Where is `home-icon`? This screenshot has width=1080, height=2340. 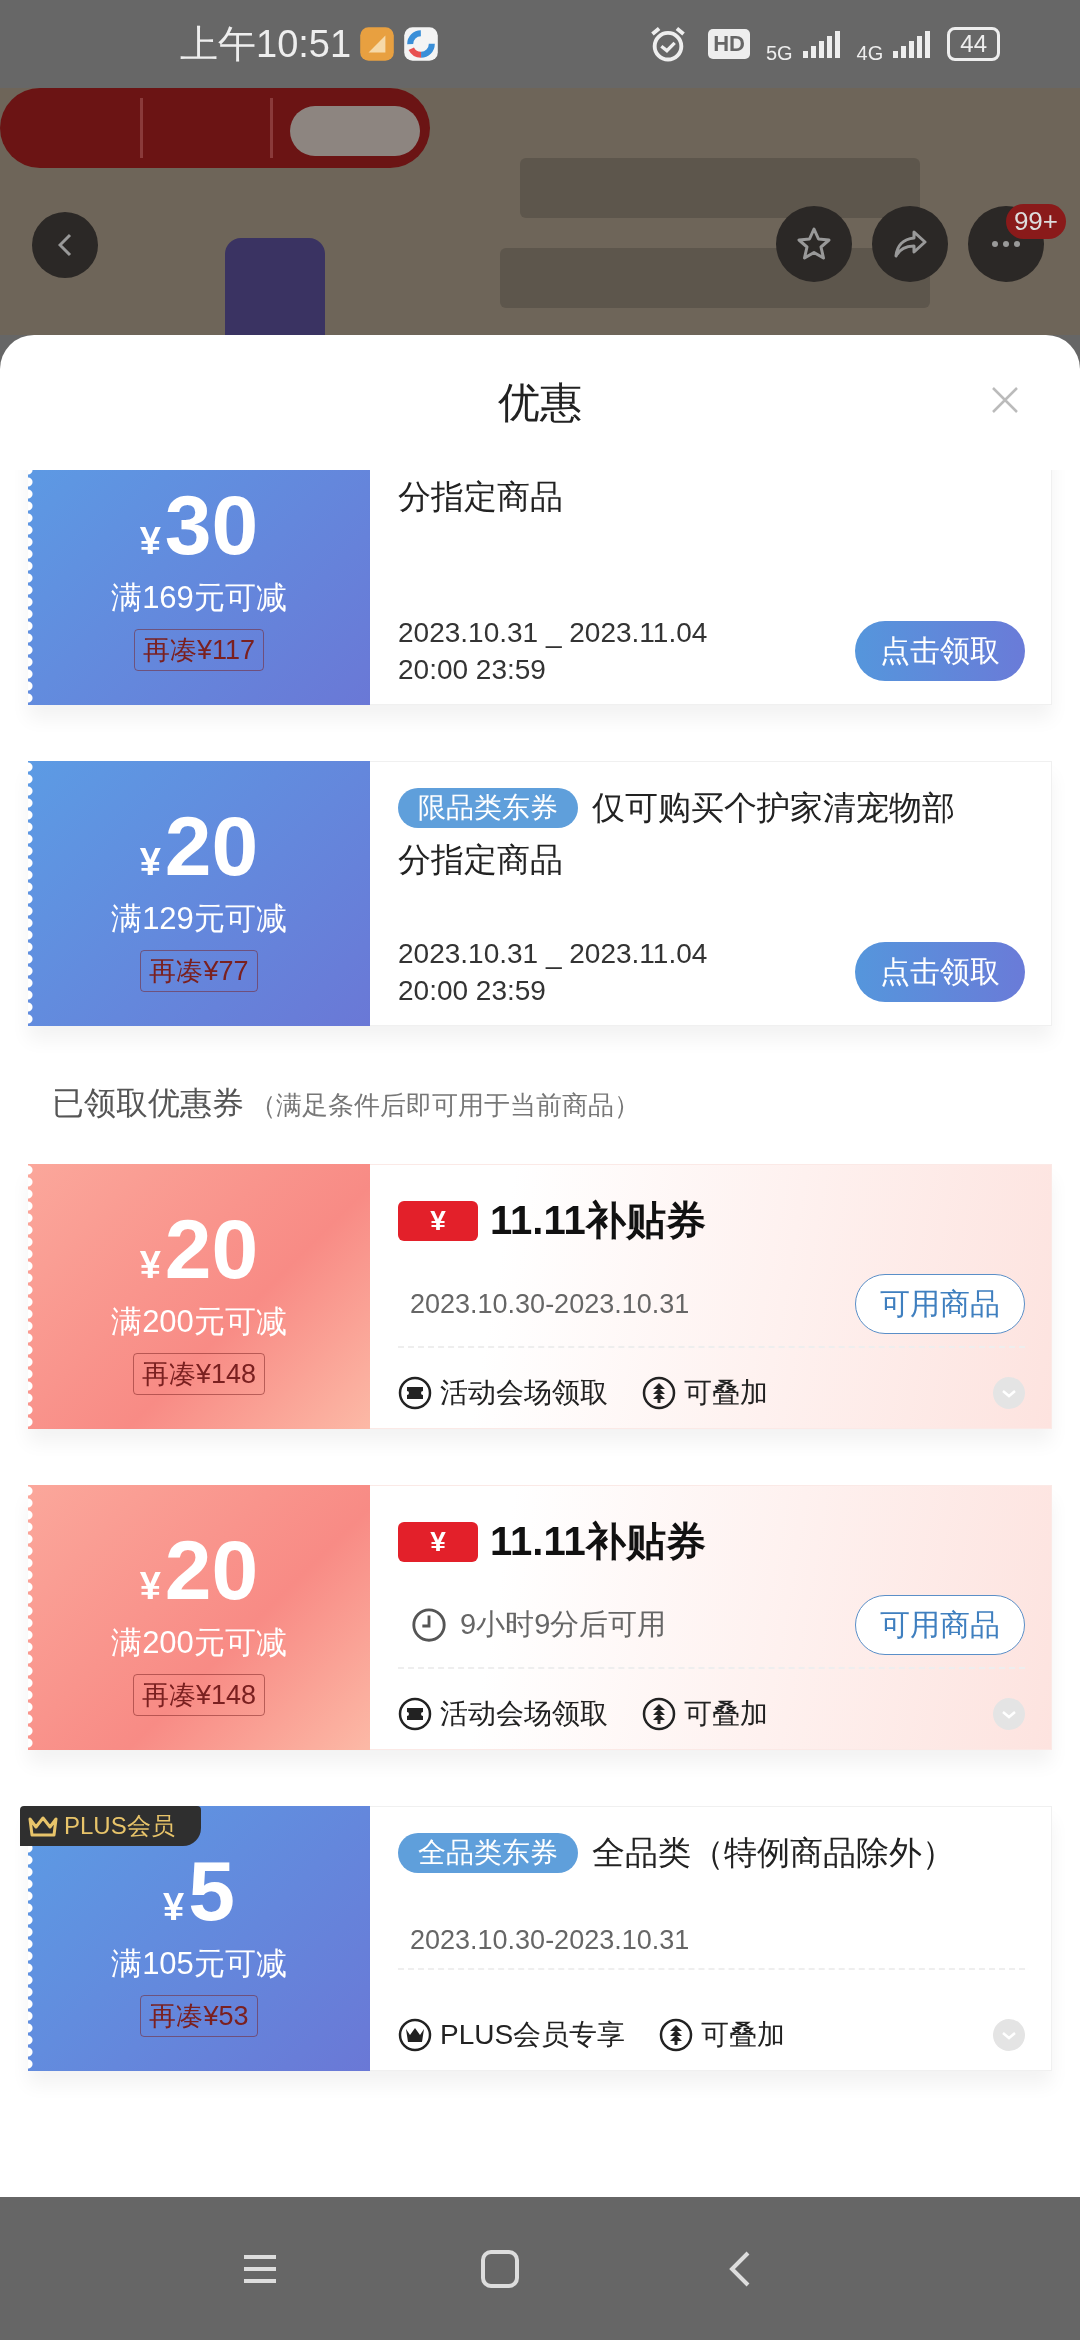
home-icon is located at coordinates (500, 2268).